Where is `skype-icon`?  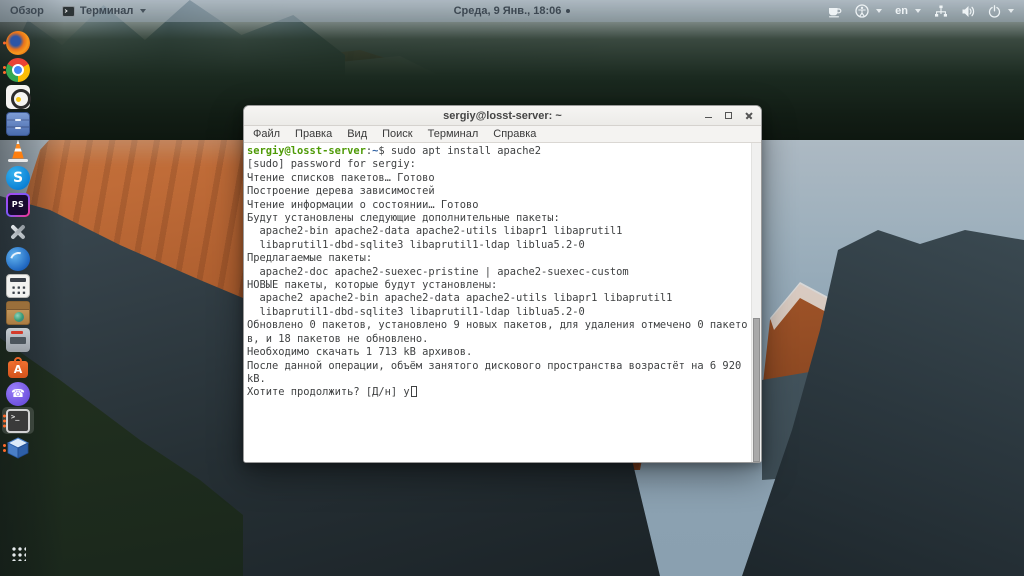 skype-icon is located at coordinates (18, 177).